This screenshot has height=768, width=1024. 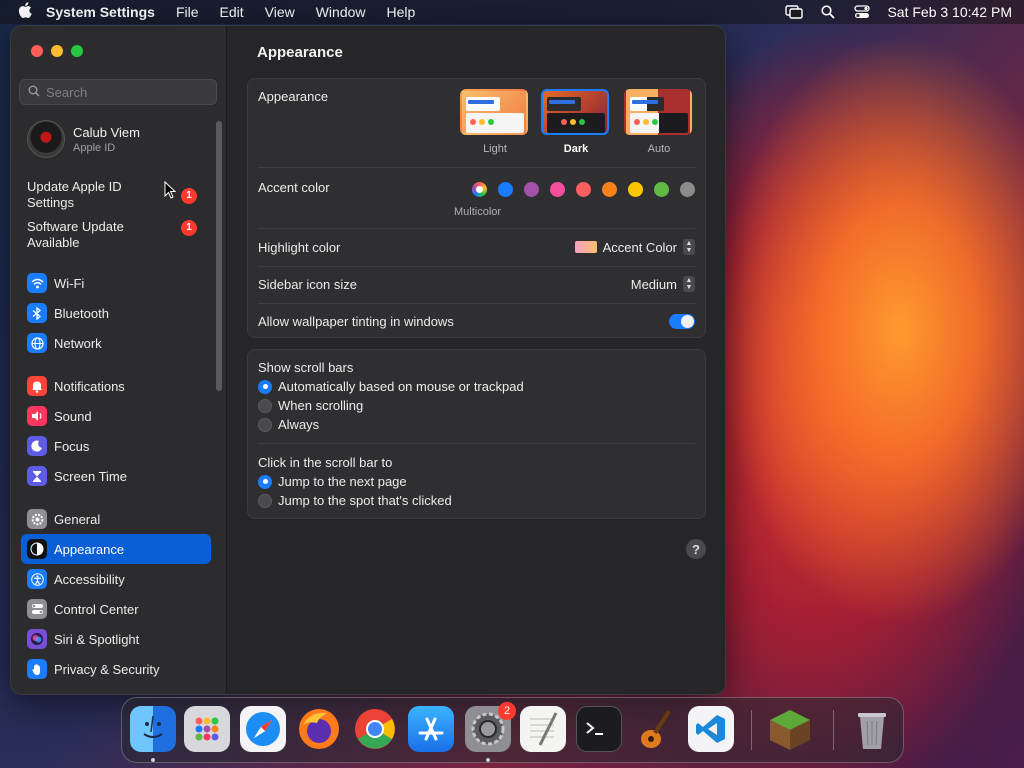 What do you see at coordinates (116, 386) in the screenshot?
I see `sidebar-item-notifications: Notifications` at bounding box center [116, 386].